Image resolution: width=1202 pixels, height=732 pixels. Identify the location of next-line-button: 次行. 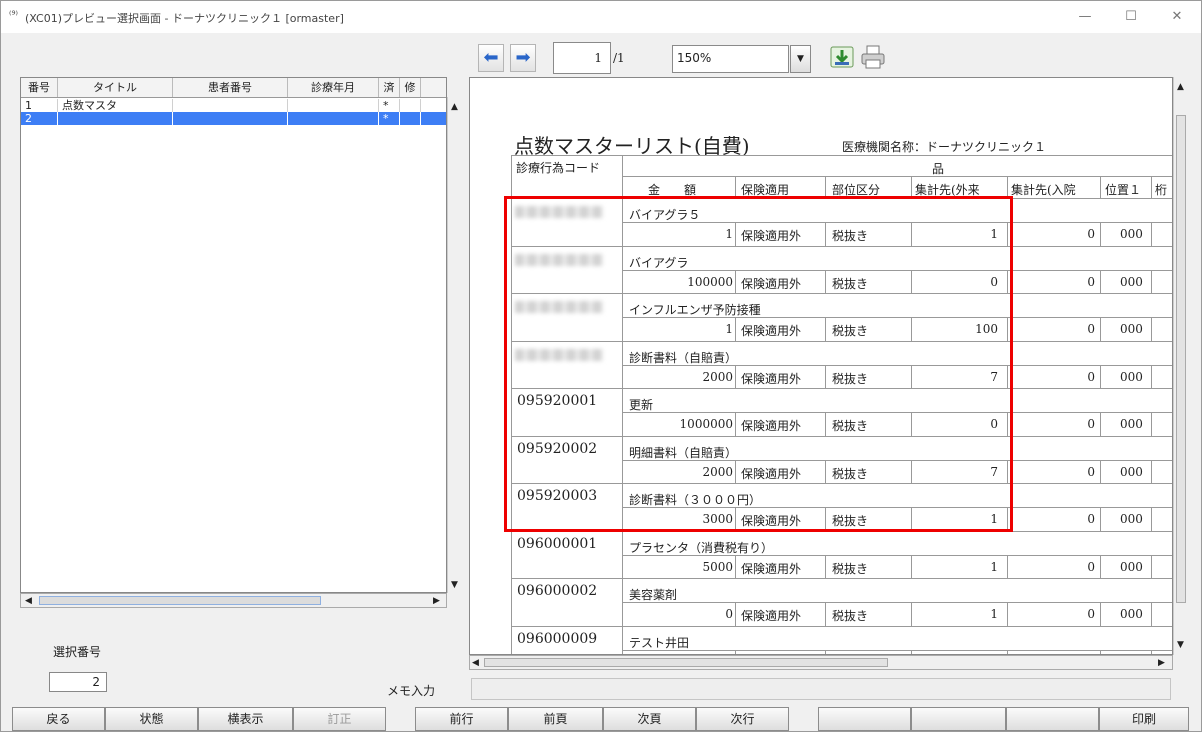
(742, 719).